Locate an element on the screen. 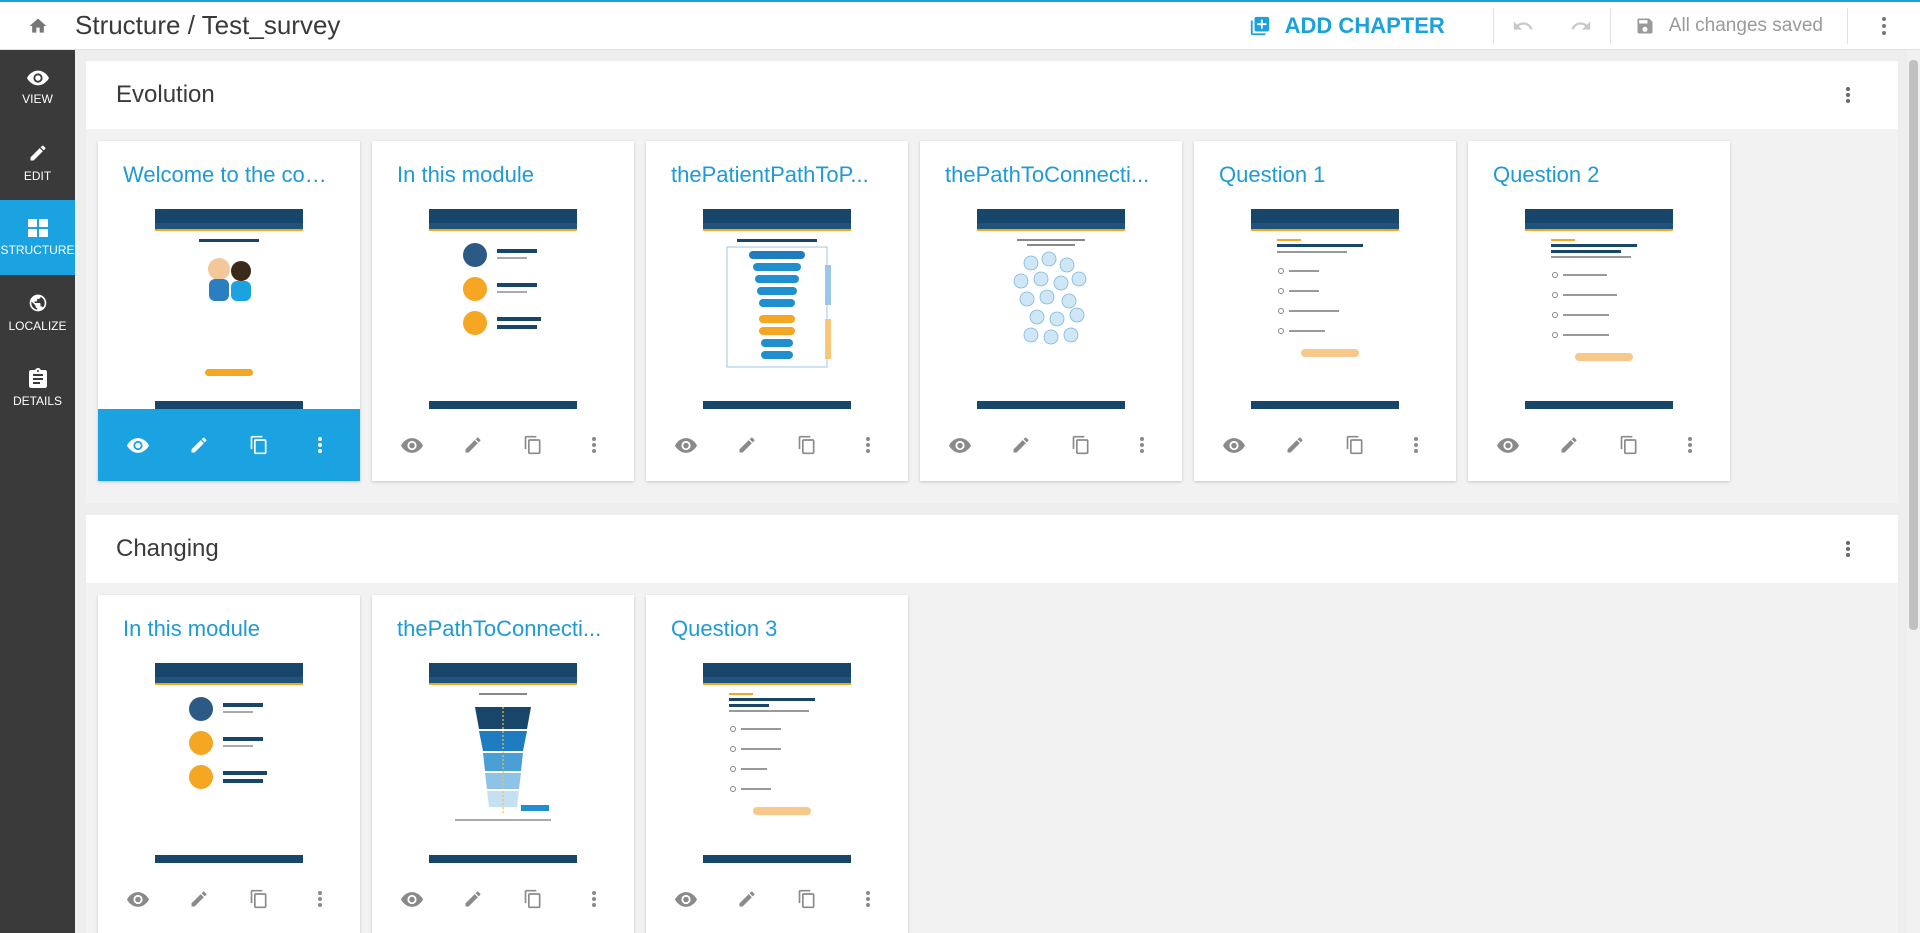 This screenshot has height=933, width=1920. add-chapter-button: ADD CHAPTER is located at coordinates (1347, 26).